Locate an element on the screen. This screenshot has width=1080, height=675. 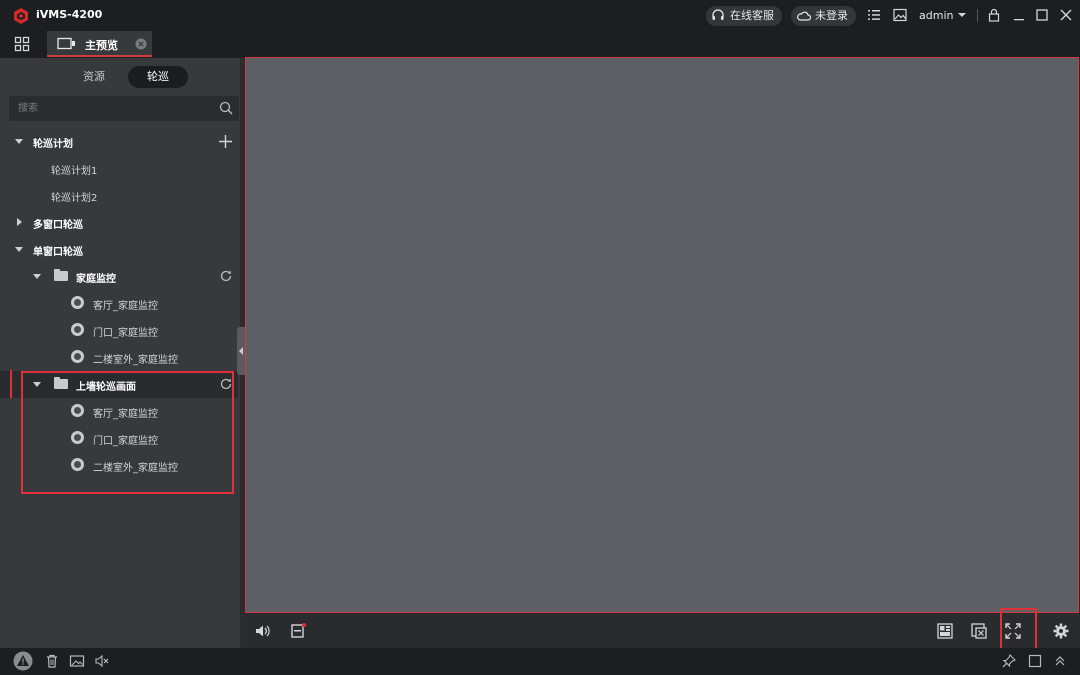
online-support-label: 在线客服 is located at coordinates (752, 15).